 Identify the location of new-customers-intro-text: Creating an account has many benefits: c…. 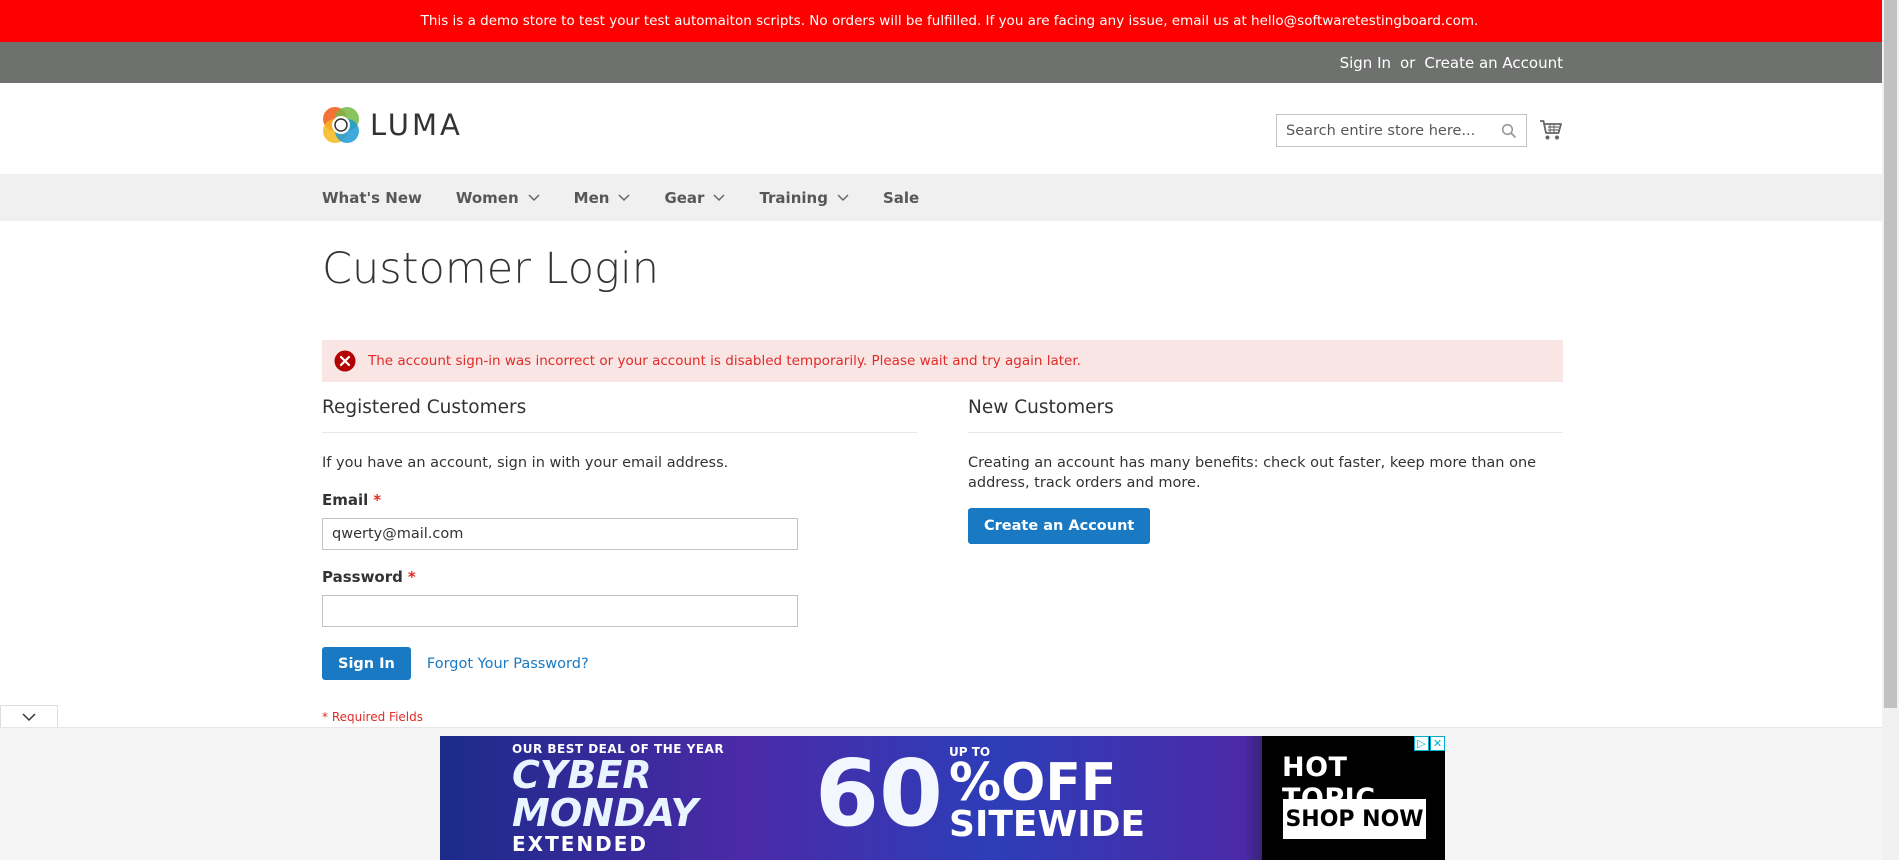
(1252, 473).